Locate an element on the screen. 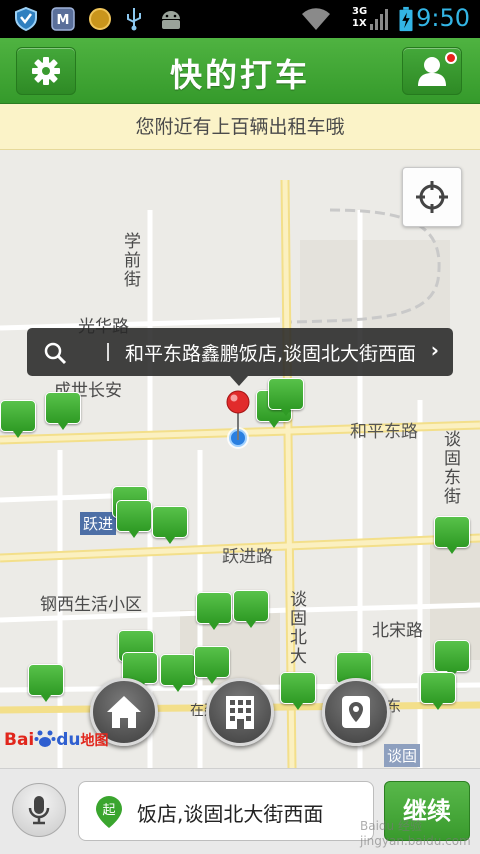 This screenshot has height=854, width=480. android-icon is located at coordinates (171, 20).